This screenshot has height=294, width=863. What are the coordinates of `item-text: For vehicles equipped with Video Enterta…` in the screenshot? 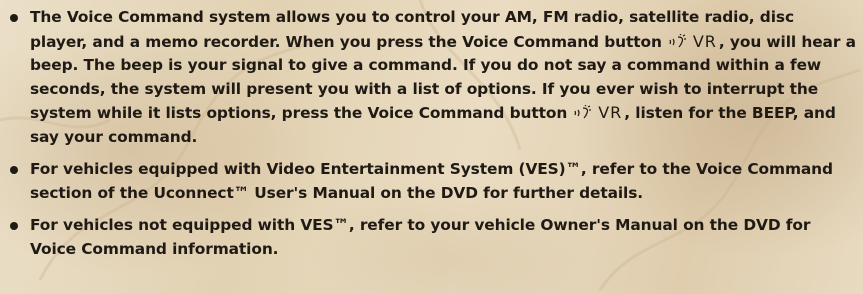 It's located at (431, 181).